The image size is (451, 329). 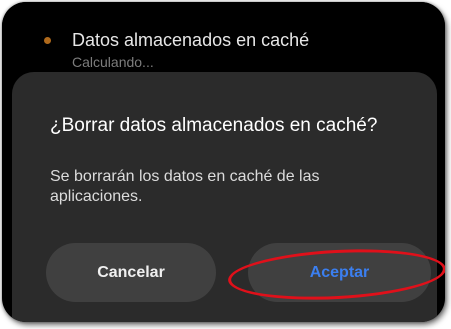 I want to click on bullet-dot-icon, so click(x=47, y=40).